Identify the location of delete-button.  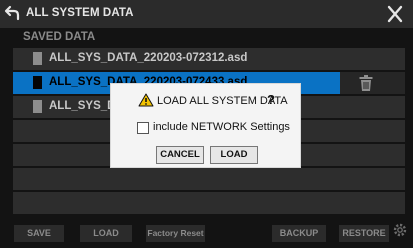
(372, 83).